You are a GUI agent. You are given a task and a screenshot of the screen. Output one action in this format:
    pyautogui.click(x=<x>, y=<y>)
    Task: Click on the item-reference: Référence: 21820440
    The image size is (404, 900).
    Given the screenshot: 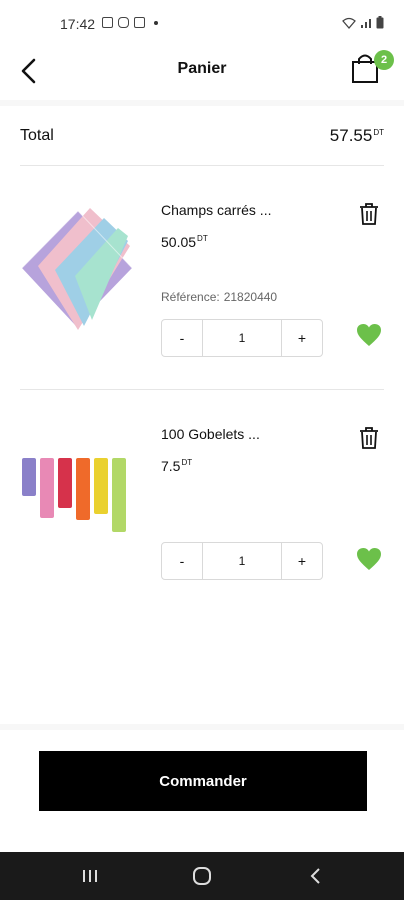 What is the action you would take?
    pyautogui.click(x=219, y=297)
    